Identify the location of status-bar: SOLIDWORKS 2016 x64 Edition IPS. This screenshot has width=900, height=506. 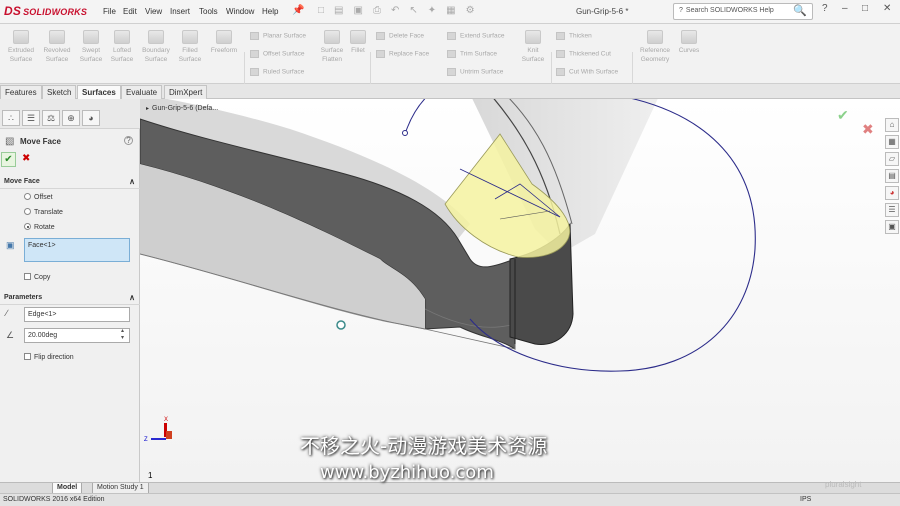
(450, 499).